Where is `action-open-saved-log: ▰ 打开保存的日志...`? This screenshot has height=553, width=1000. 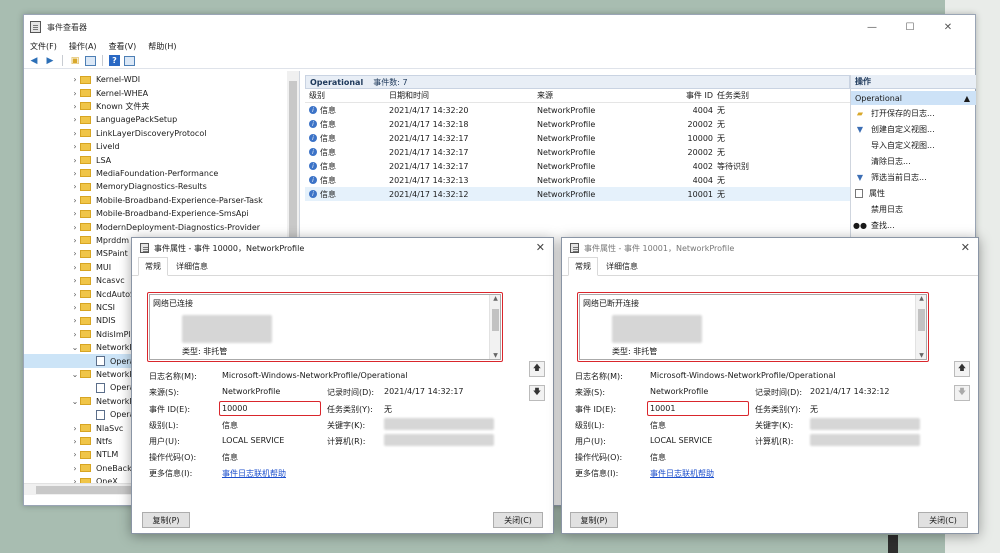 action-open-saved-log: ▰ 打开保存的日志... is located at coordinates (913, 113).